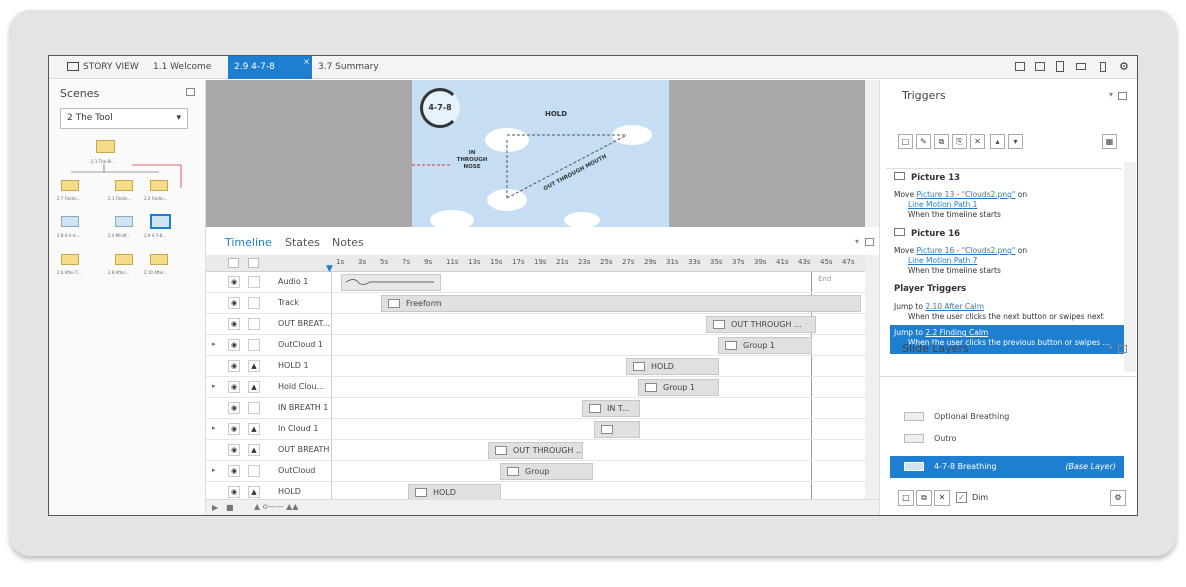 This screenshot has height=587, width=1186. I want to click on picture13-link: Picture 13 - "Clouds2.png", so click(966, 194).